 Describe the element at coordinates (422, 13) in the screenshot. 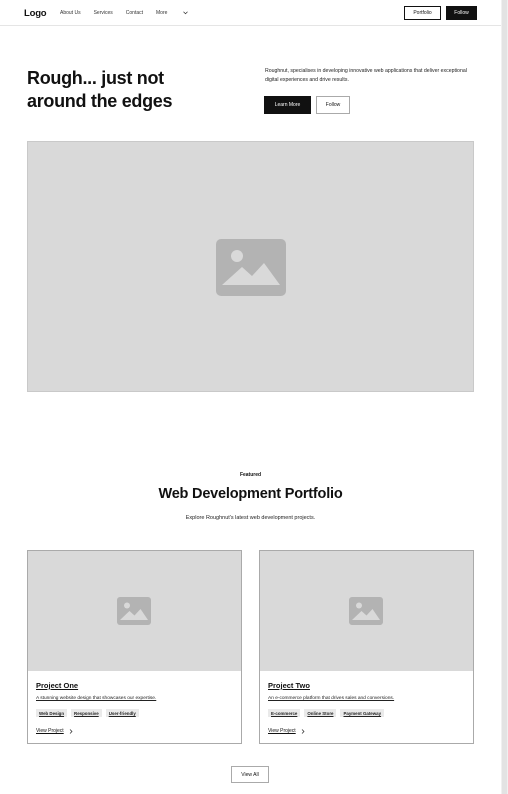

I see `portfolio-button: Portfolio` at that location.